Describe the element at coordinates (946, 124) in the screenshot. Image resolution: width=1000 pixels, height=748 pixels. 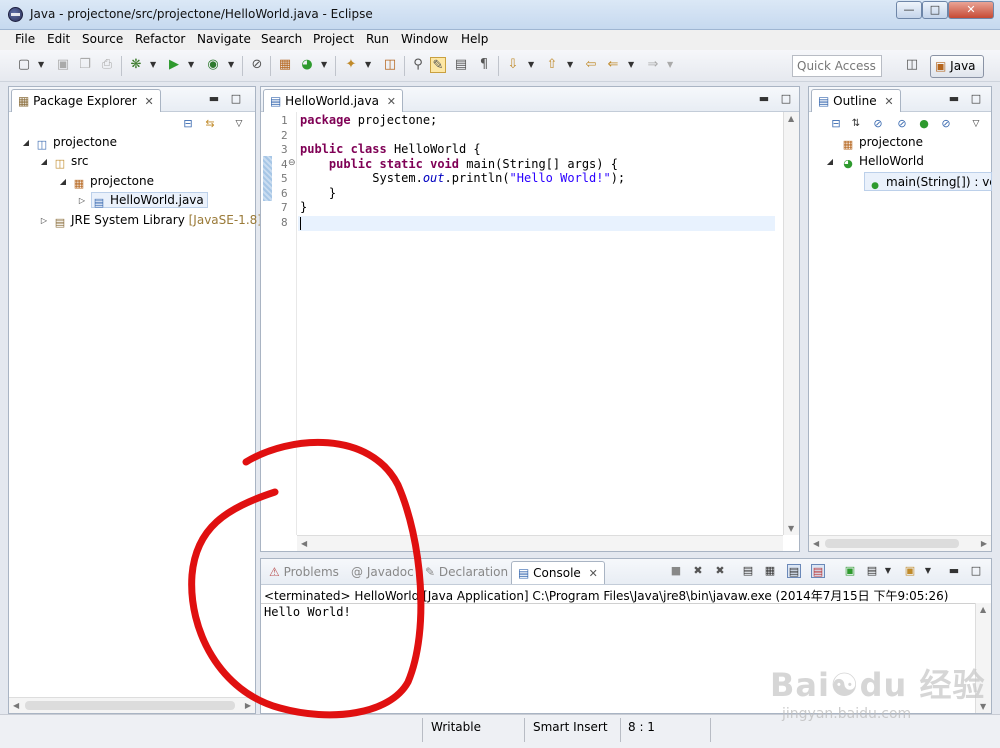
I see `hide-local-types-icon: ⊘` at that location.